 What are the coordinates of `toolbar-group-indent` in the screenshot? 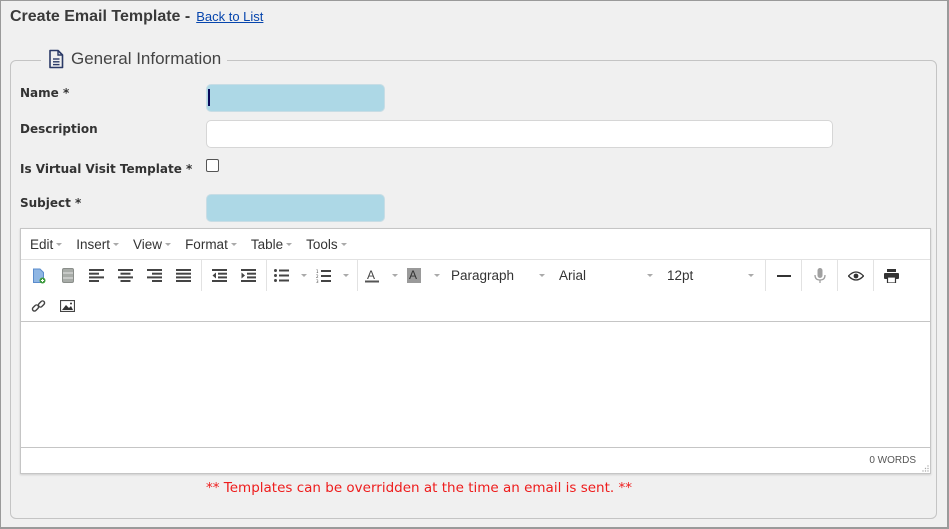 It's located at (234, 275).